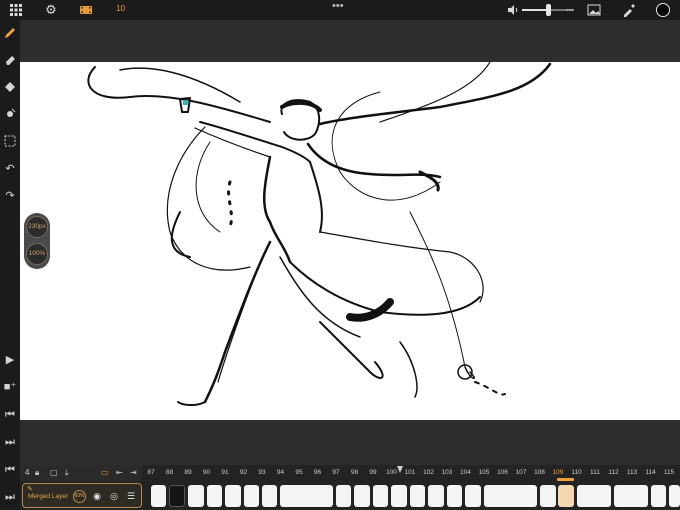  I want to click on top-bar: ⚙ 10 ••• ▪▪▪, so click(340, 10).